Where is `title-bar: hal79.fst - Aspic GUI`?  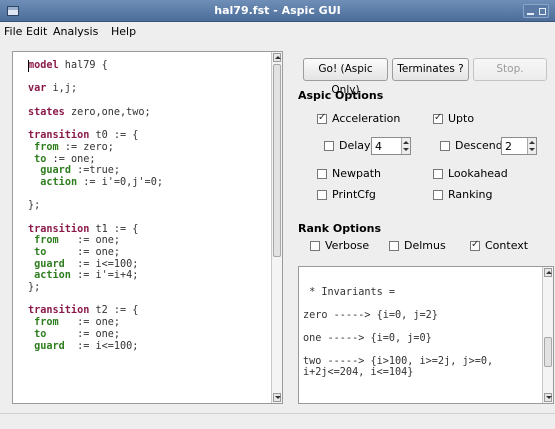
title-bar: hal79.fst - Aspic GUI is located at coordinates (277, 11).